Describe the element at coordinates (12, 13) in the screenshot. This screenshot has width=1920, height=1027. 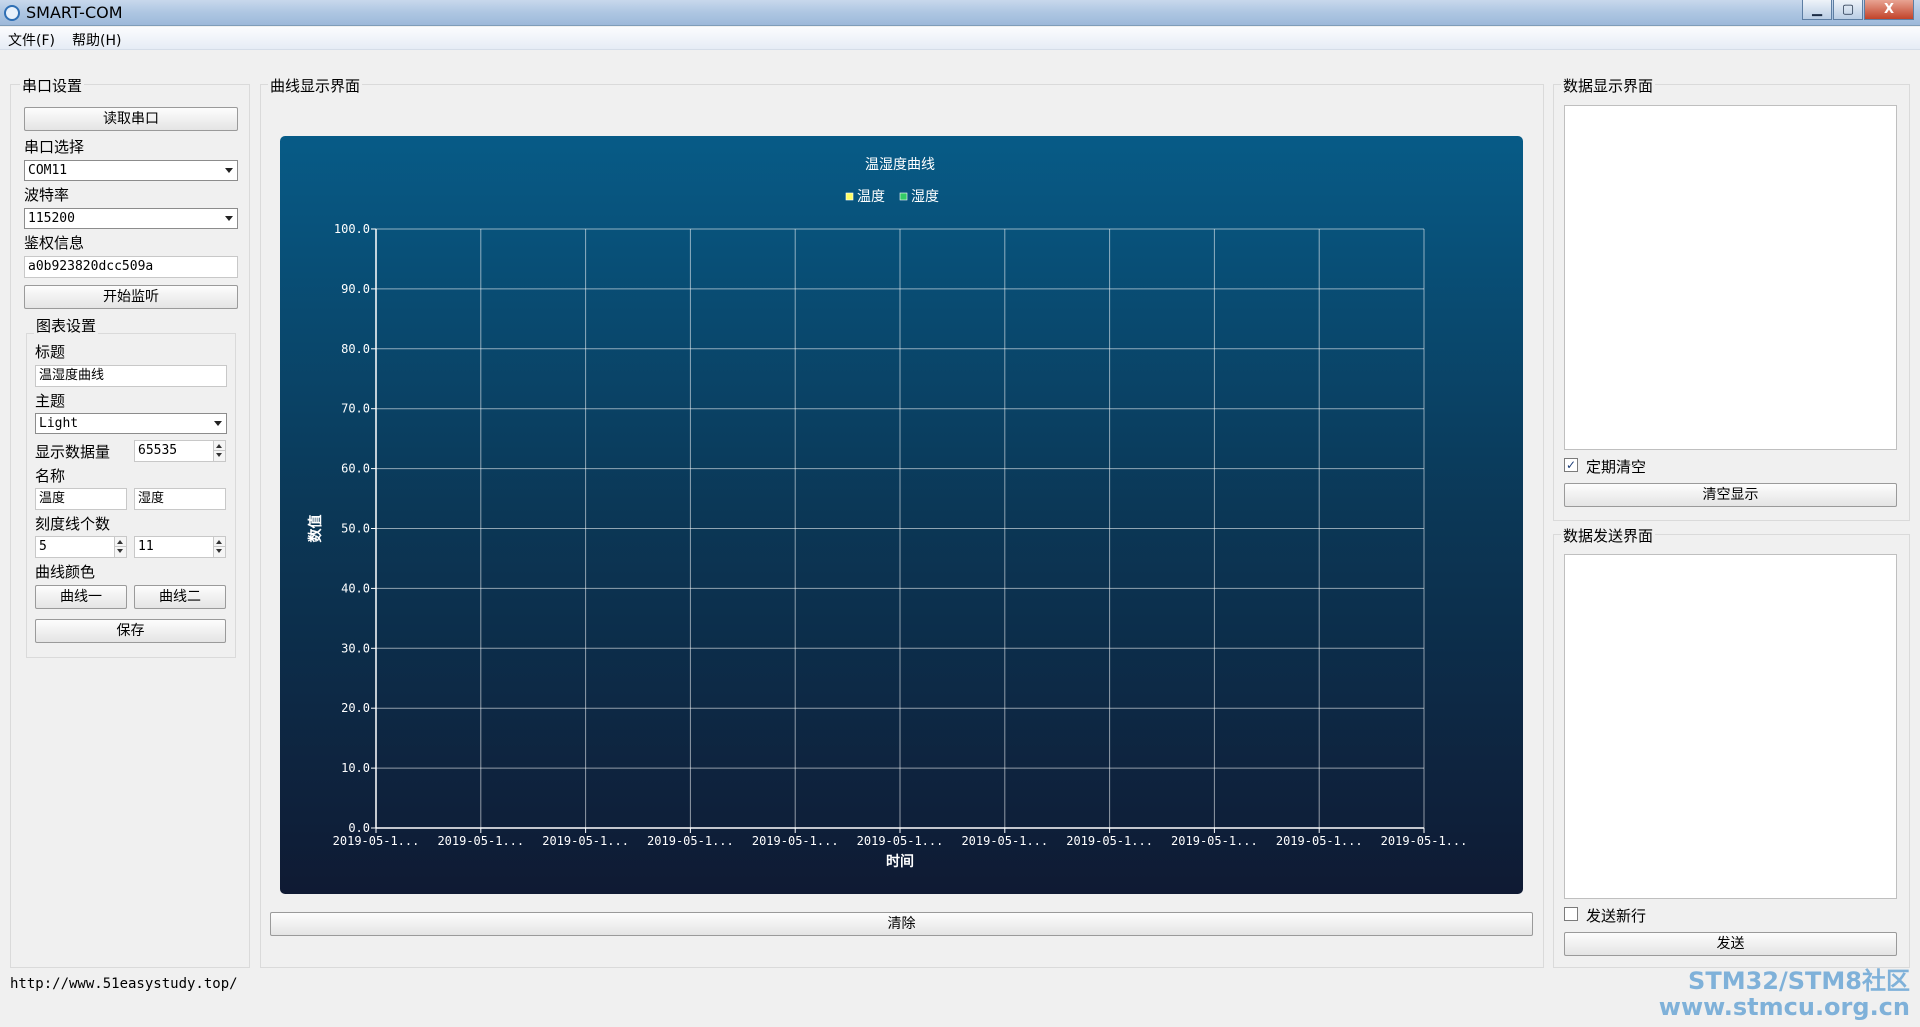
I see `app-icon` at that location.